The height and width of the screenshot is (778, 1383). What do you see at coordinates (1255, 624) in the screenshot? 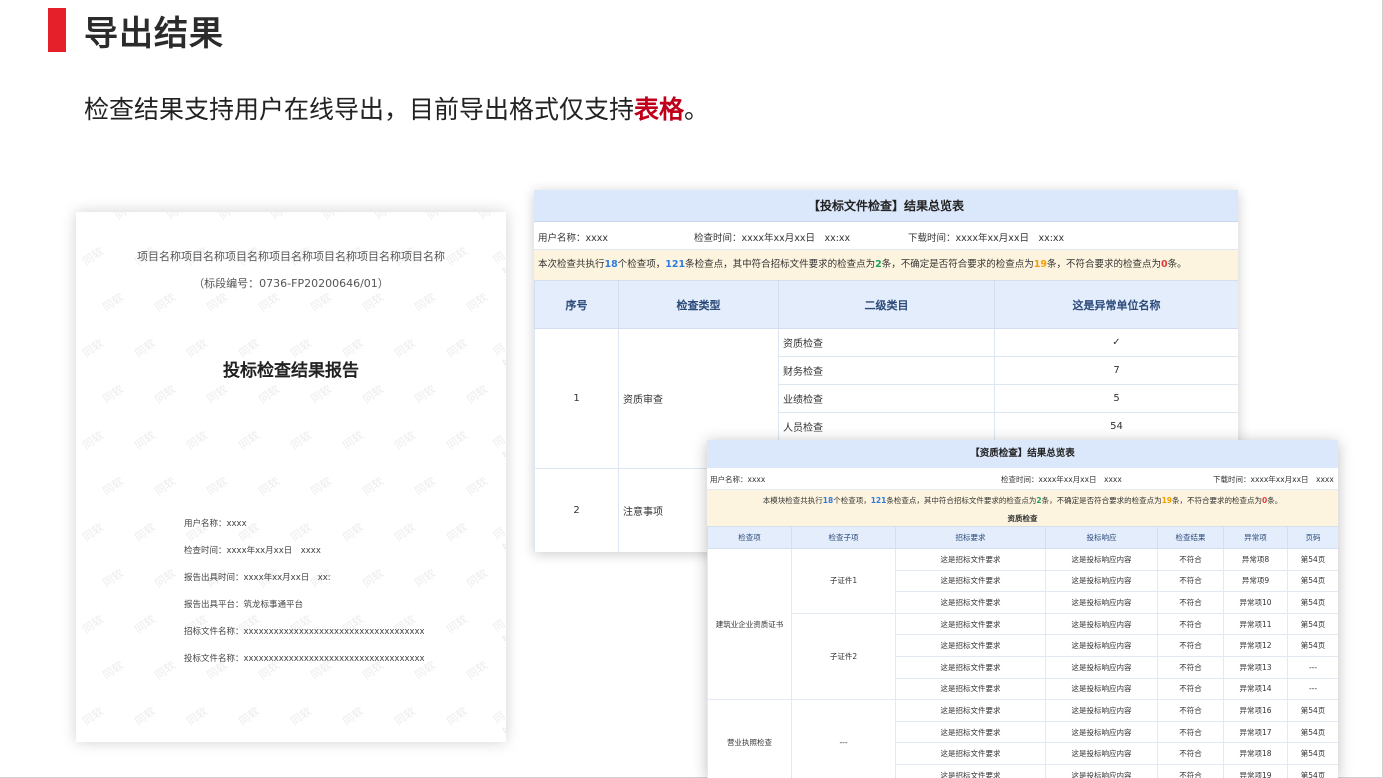
I see `abnormal-item: 异常项11` at bounding box center [1255, 624].